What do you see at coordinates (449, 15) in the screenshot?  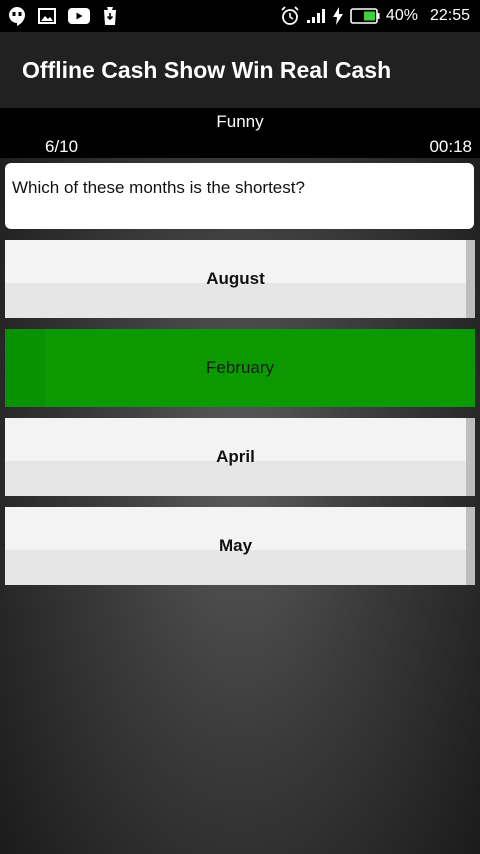 I see `clock: 22:55` at bounding box center [449, 15].